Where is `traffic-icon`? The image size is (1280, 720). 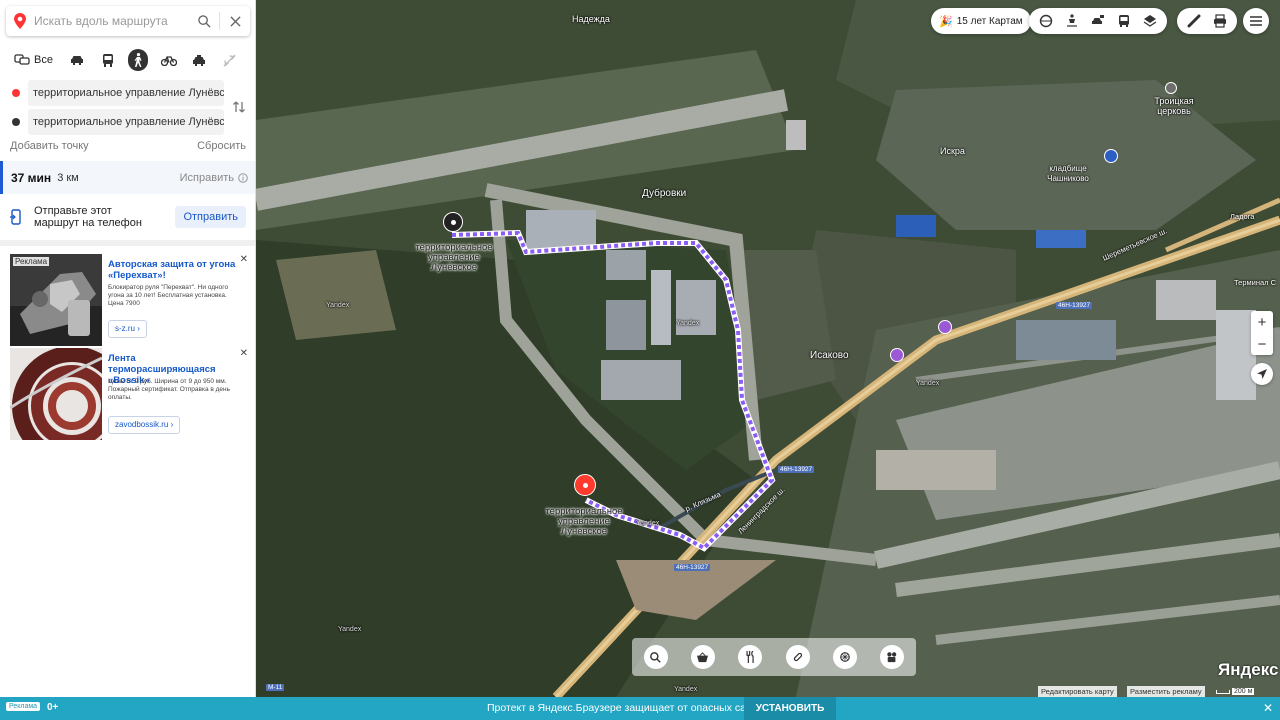 traffic-icon is located at coordinates (1098, 21).